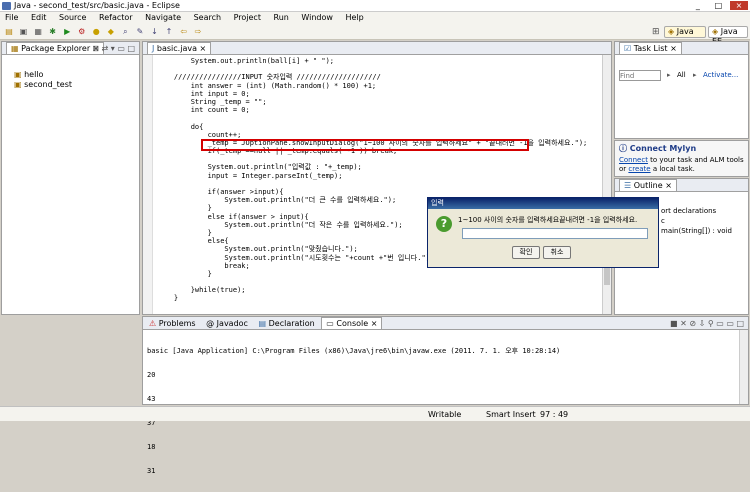 The width and height of the screenshot is (750, 492). I want to click on toggle-mark-icon: ✎, so click(140, 32).